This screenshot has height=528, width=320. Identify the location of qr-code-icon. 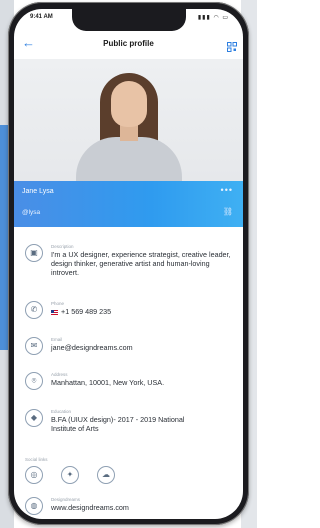
(232, 47).